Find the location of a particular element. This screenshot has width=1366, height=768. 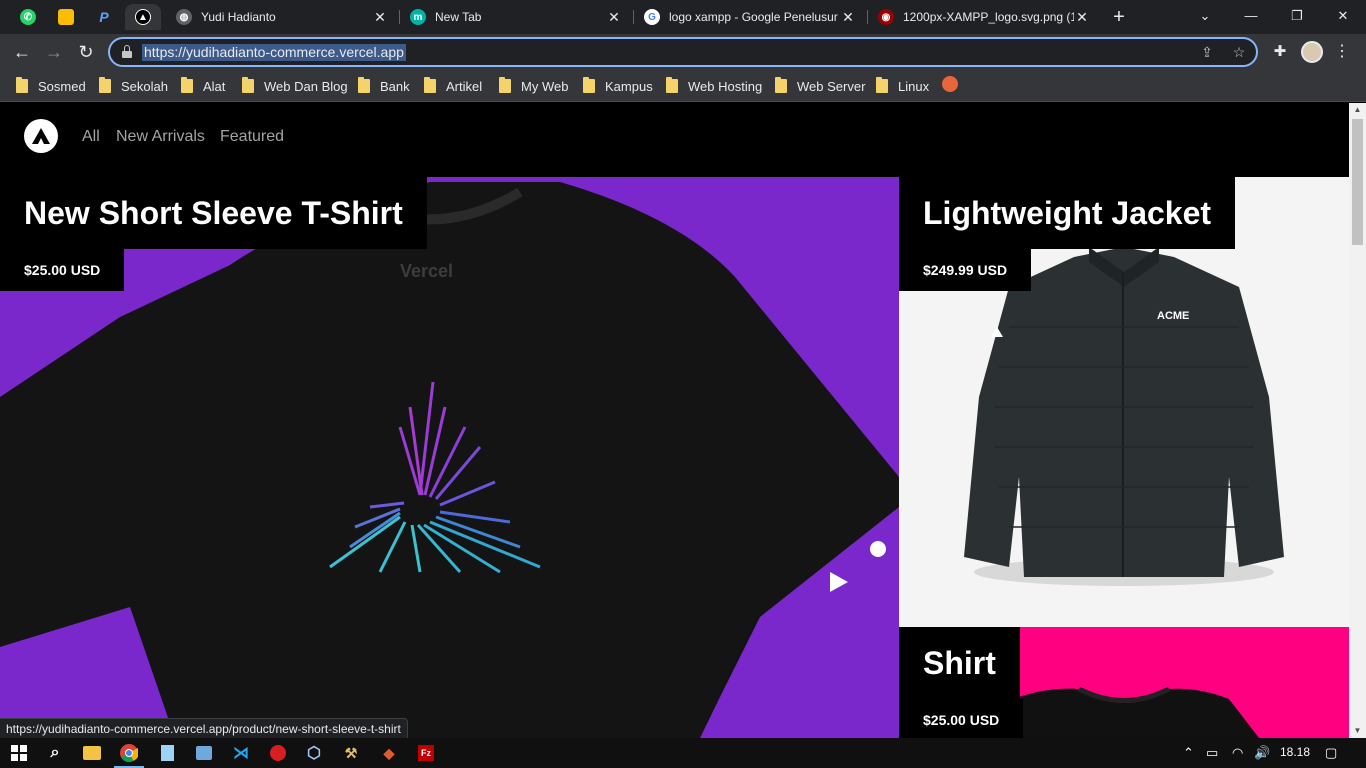

nav-link-new-arrivals: New Arrivals is located at coordinates (160, 137).